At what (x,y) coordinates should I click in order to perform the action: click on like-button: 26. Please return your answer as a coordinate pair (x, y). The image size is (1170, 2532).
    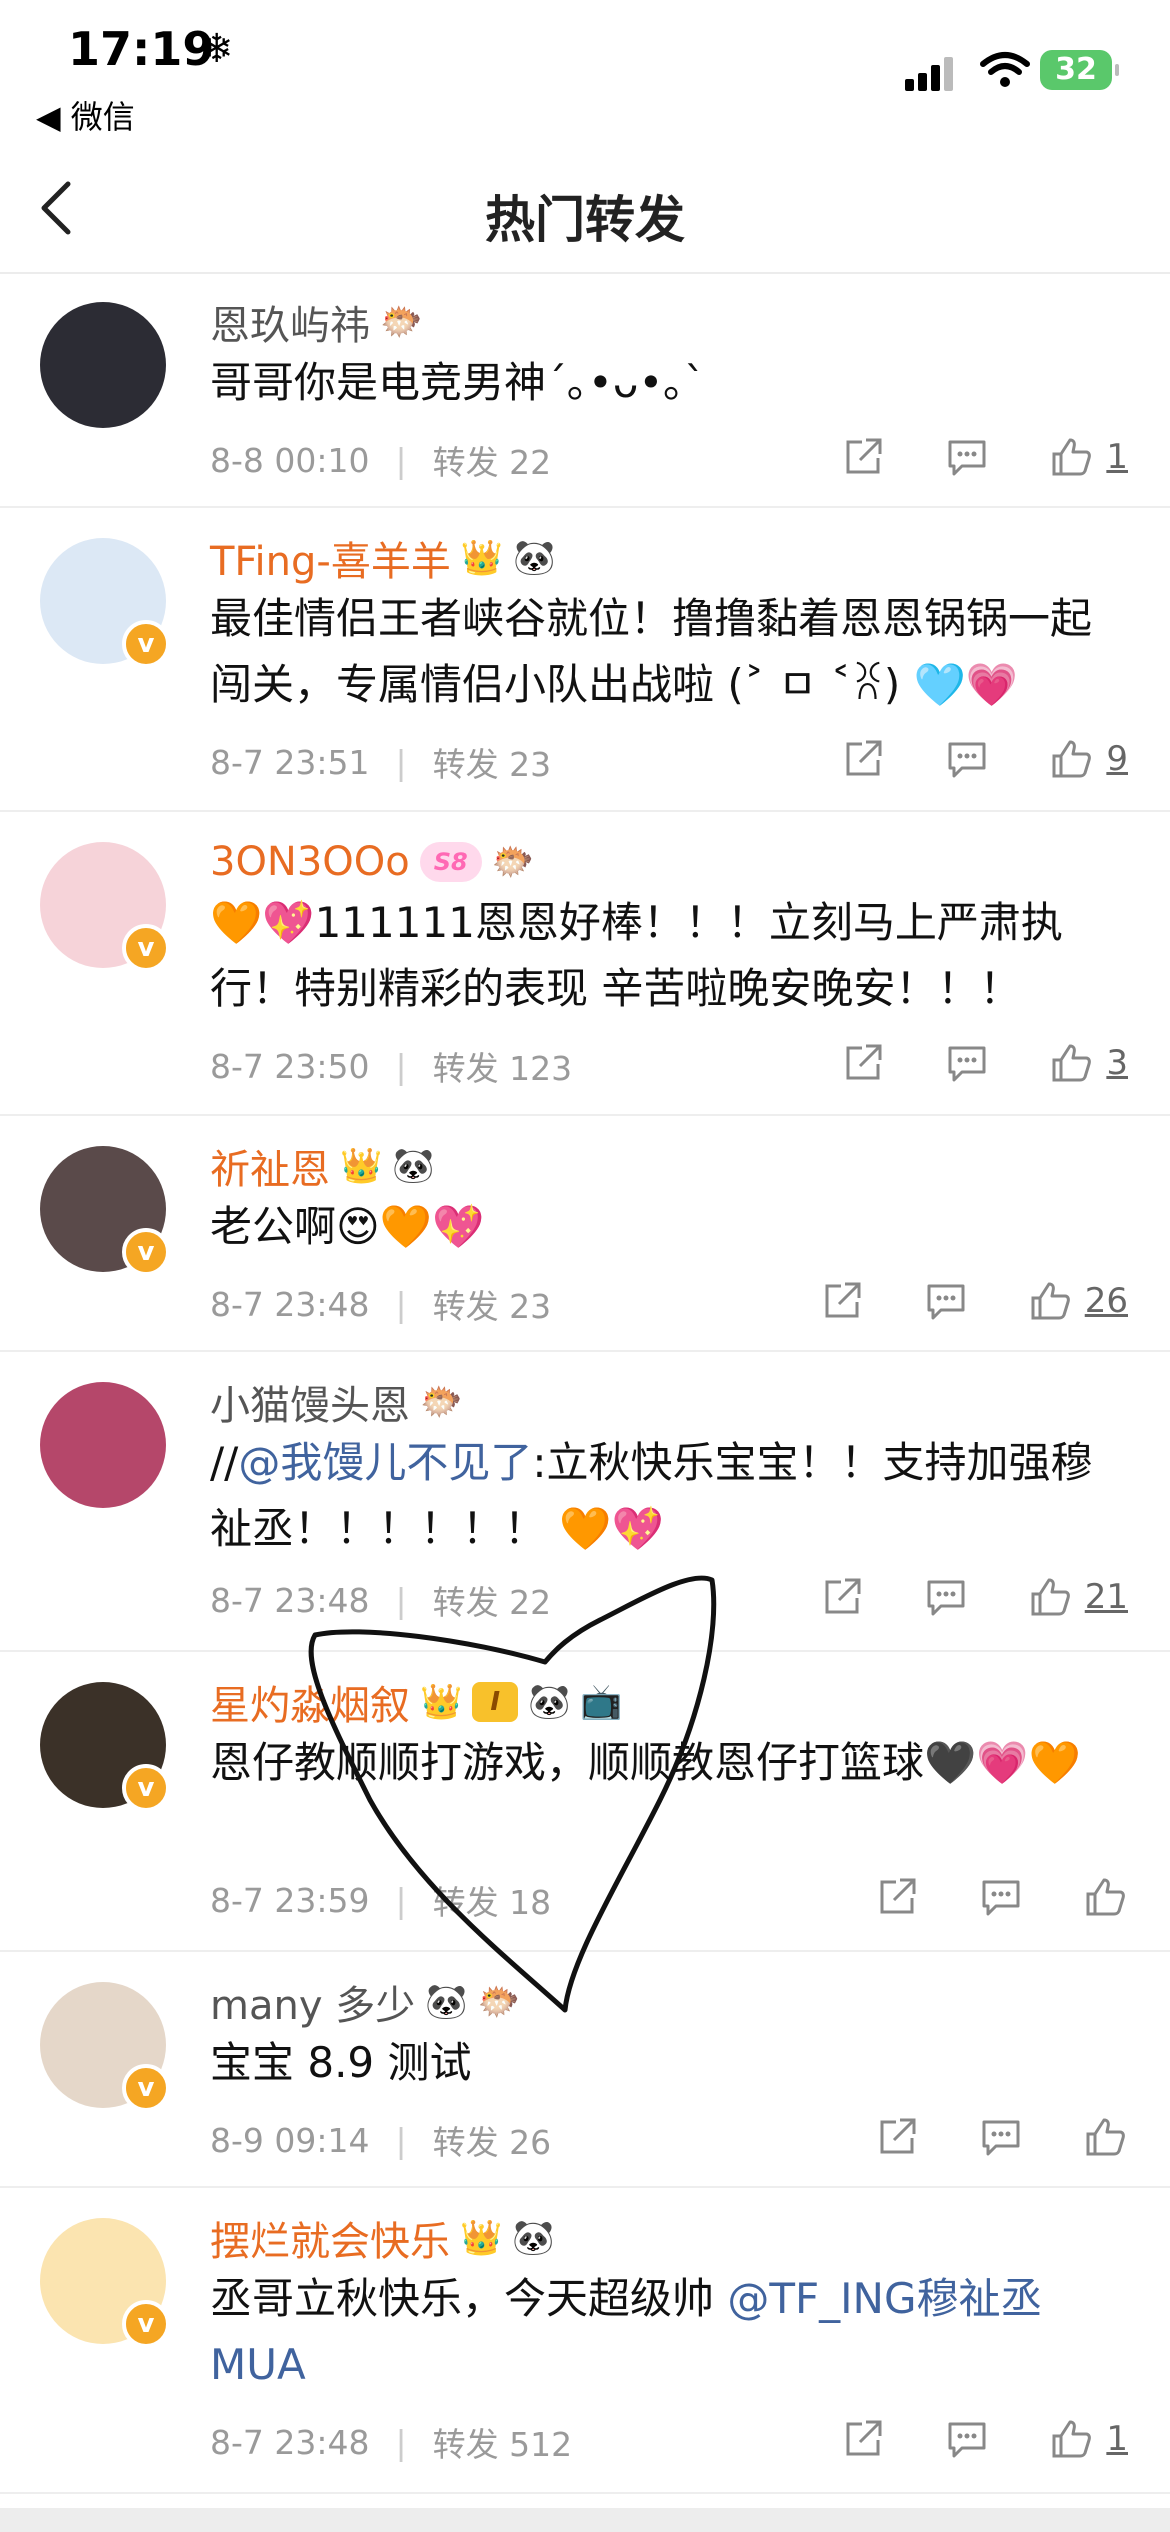
    Looking at the image, I should click on (1077, 1301).